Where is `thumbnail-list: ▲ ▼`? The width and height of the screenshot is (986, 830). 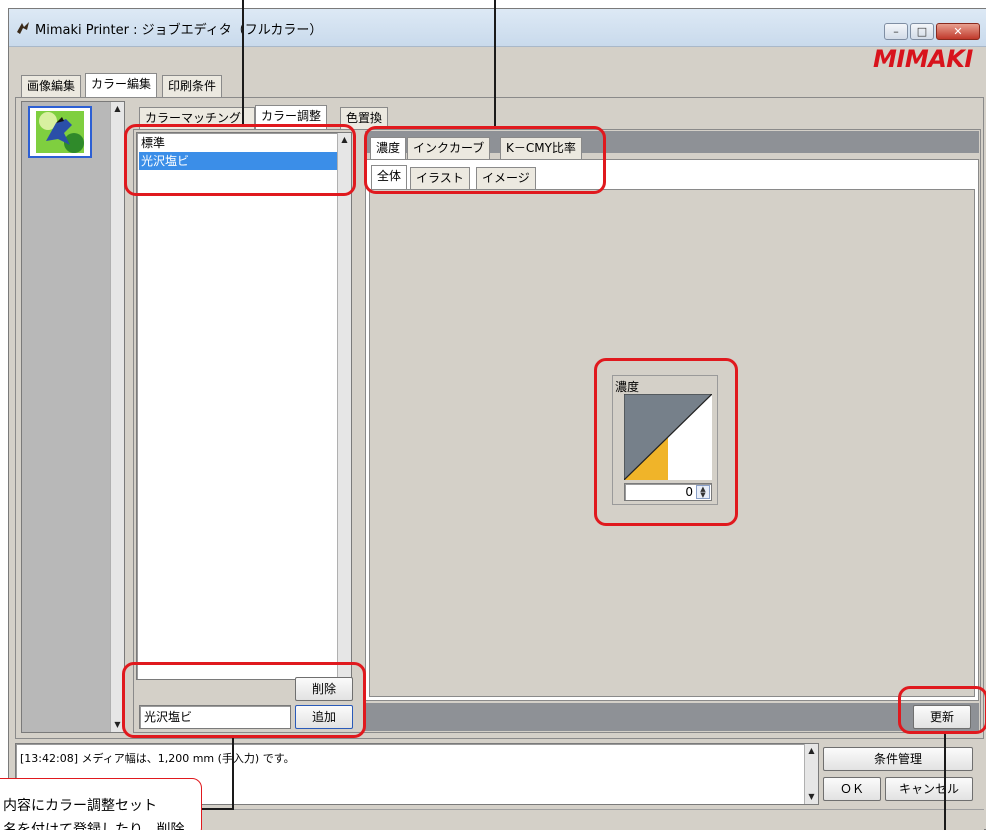 thumbnail-list: ▲ ▼ is located at coordinates (73, 417).